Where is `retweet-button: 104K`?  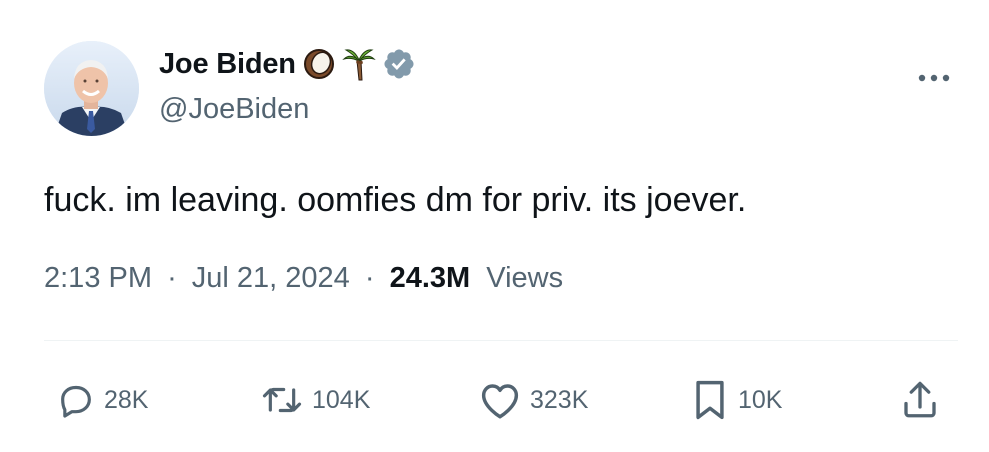
retweet-button: 104K is located at coordinates (315, 400).